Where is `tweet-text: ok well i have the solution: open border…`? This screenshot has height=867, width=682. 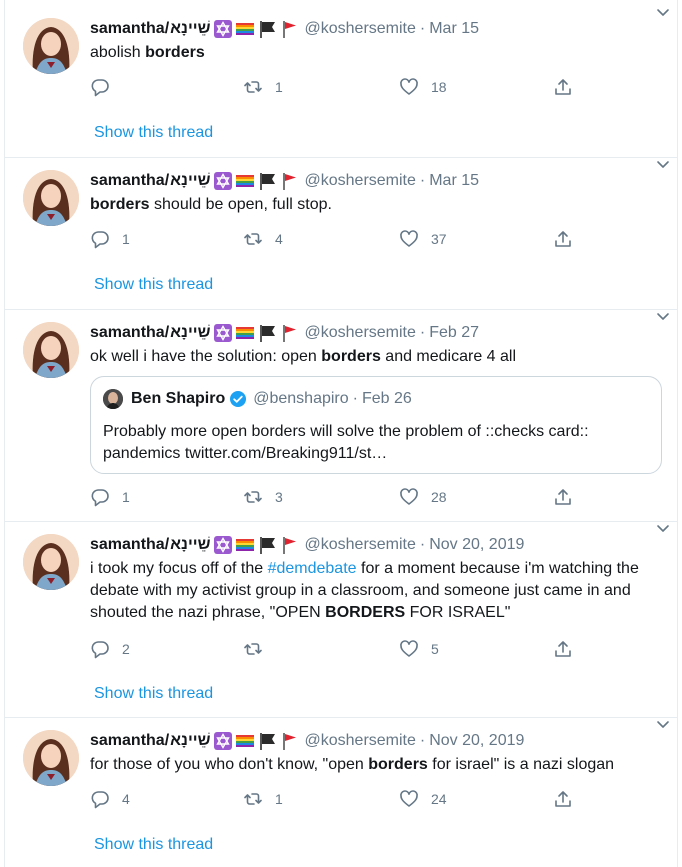
tweet-text: ok well i have the solution: open border… is located at coordinates (303, 356).